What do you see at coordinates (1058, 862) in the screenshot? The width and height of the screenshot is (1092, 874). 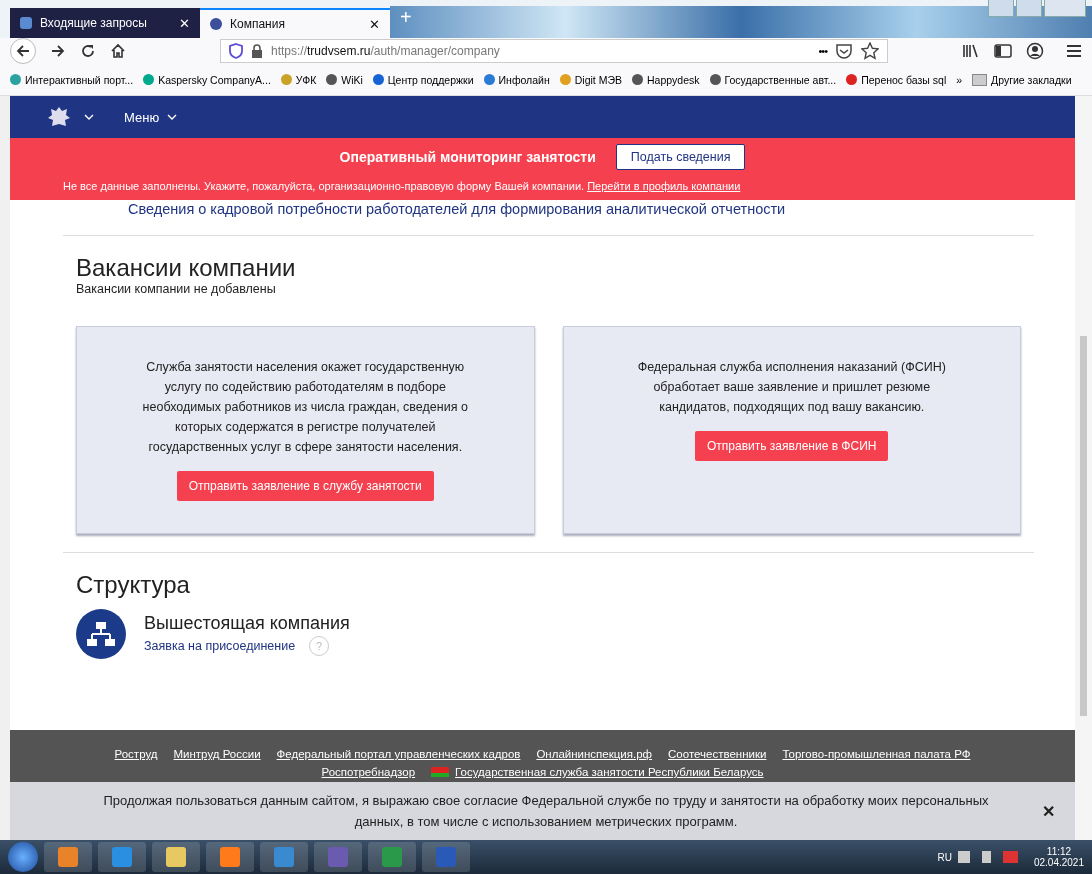 I see `clock-date: 02.04.2021` at bounding box center [1058, 862].